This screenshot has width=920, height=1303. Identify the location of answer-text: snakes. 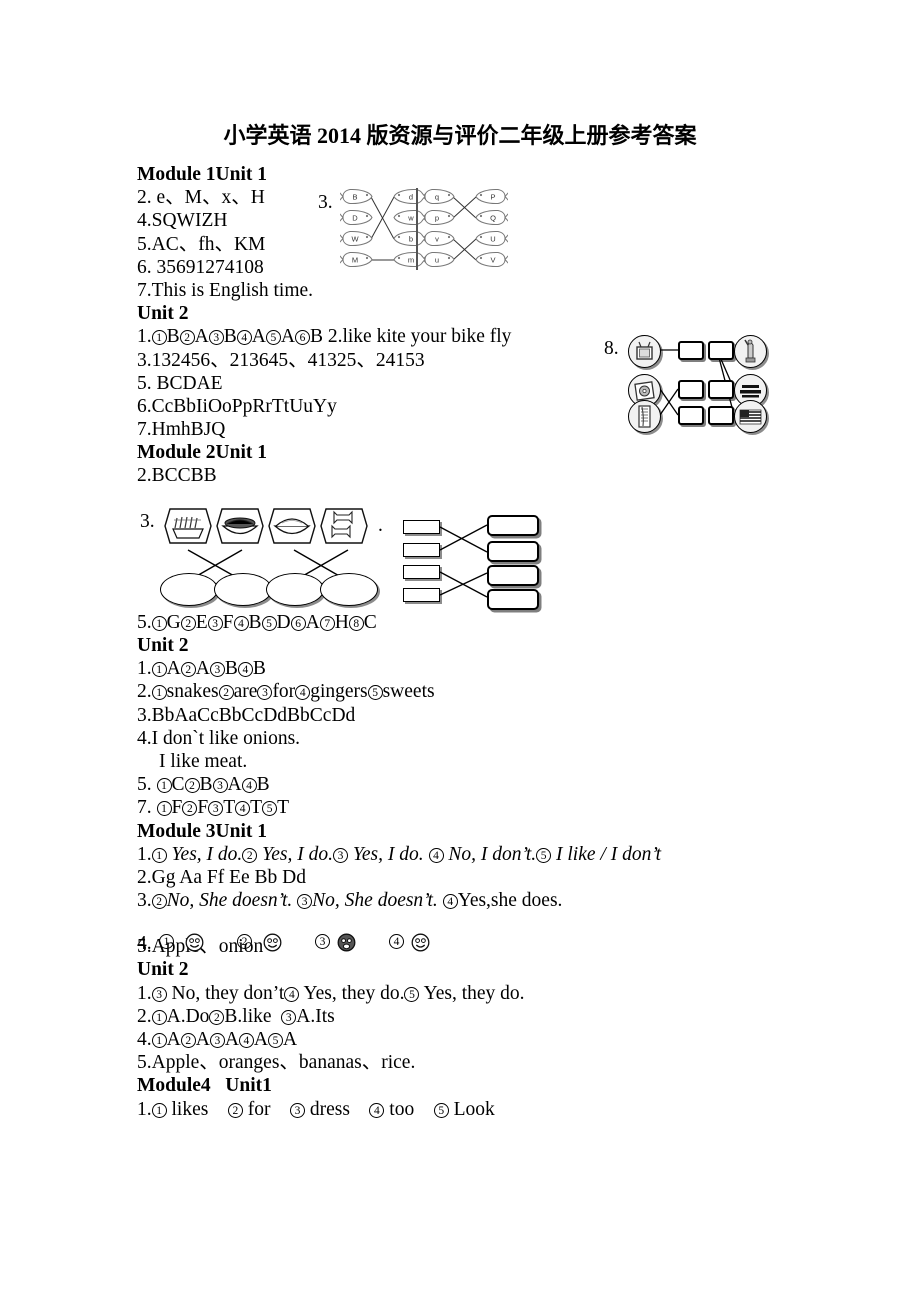
(192, 692).